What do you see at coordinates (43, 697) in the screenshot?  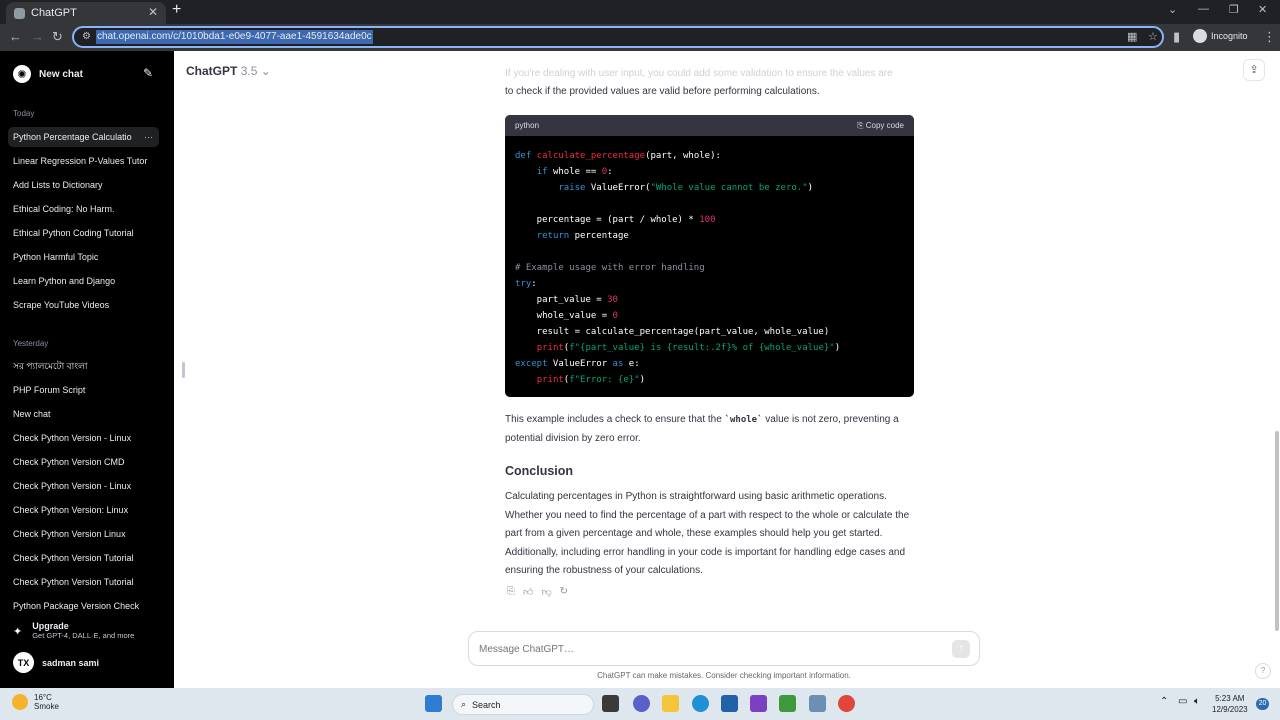 I see `temperature: 16°C` at bounding box center [43, 697].